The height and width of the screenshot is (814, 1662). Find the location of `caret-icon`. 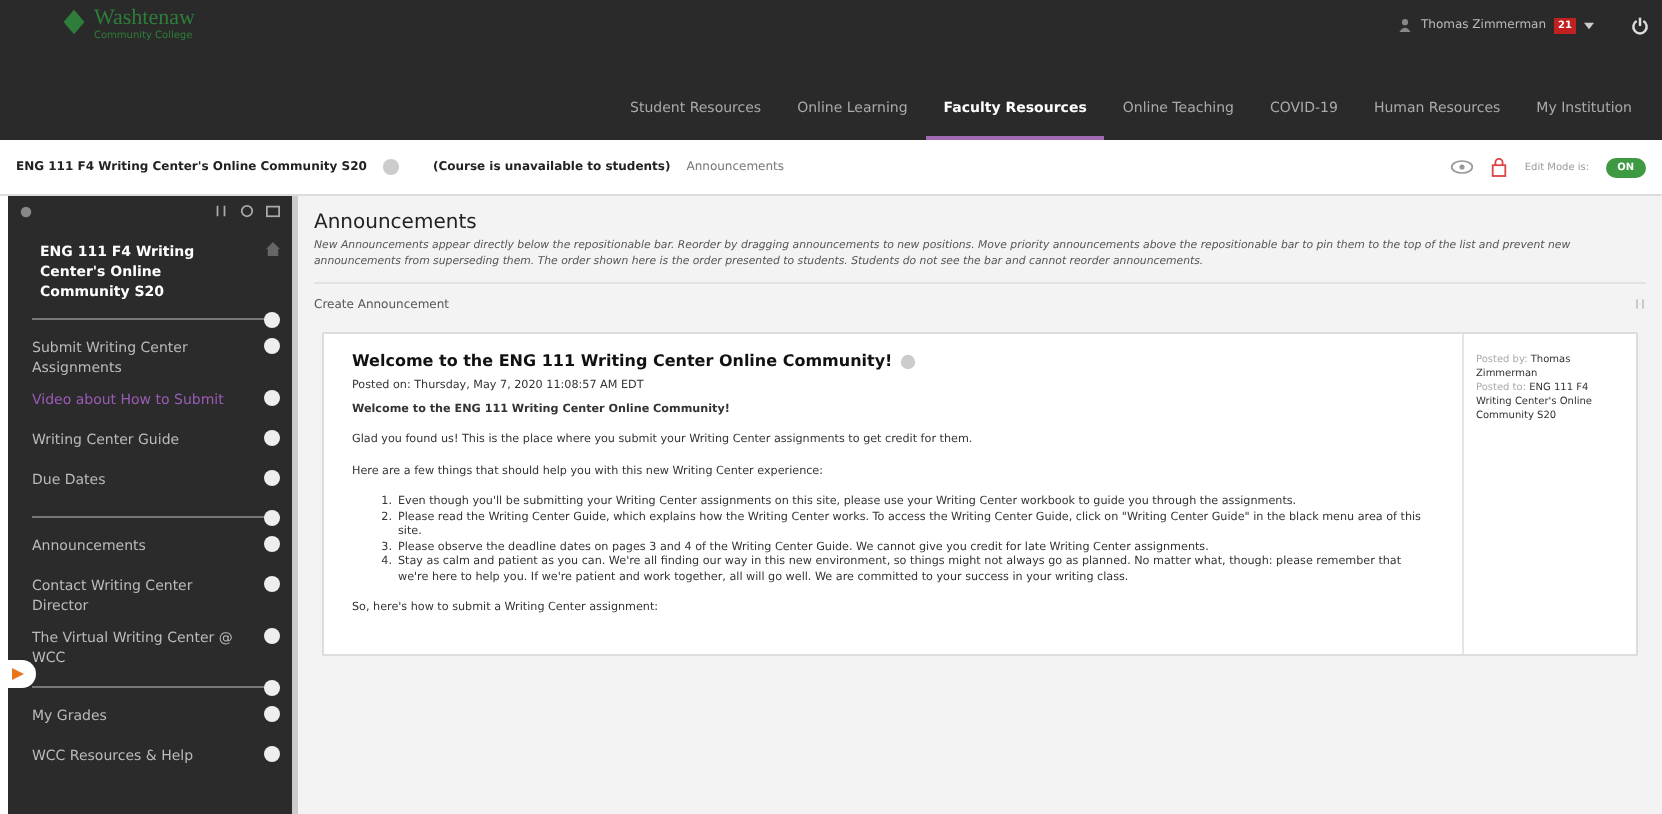

caret-icon is located at coordinates (1589, 25).